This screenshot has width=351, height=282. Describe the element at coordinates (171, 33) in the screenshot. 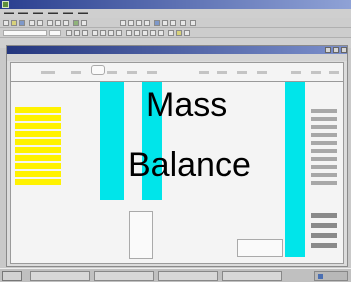

I see `borders-icon` at that location.